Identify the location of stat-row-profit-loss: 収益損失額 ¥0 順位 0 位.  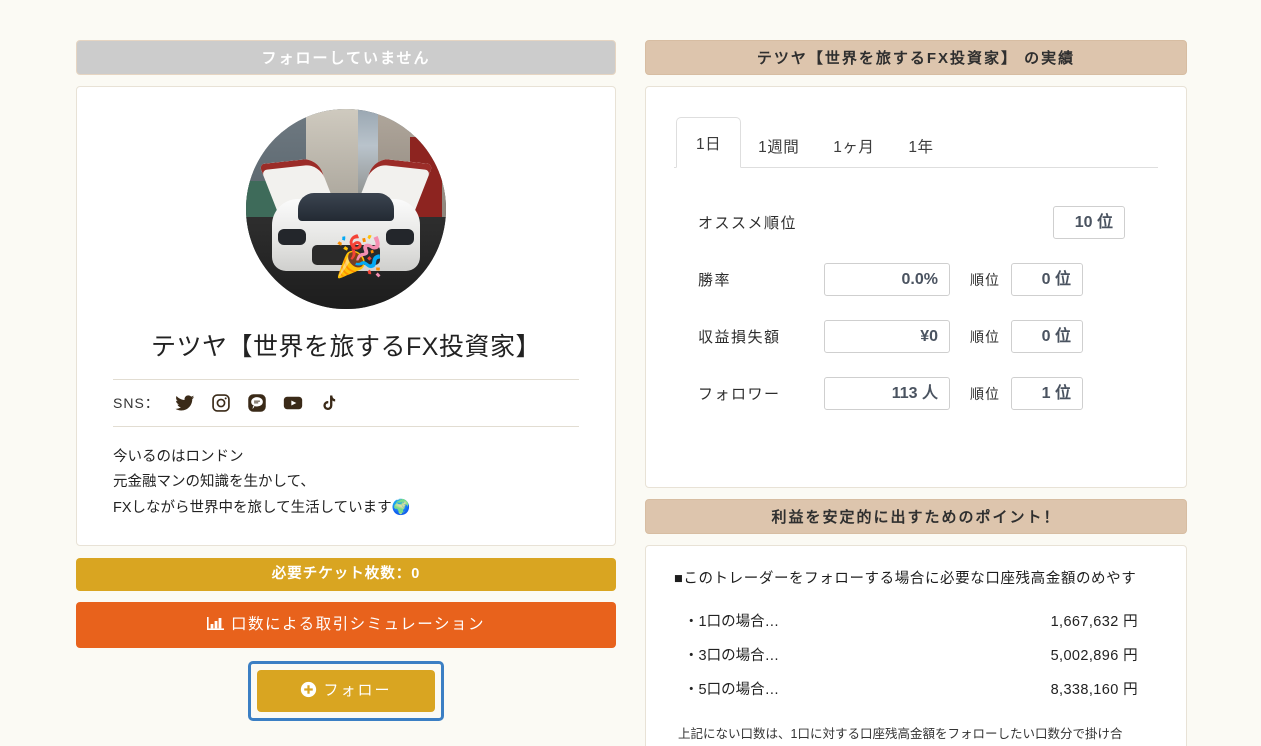
(916, 336).